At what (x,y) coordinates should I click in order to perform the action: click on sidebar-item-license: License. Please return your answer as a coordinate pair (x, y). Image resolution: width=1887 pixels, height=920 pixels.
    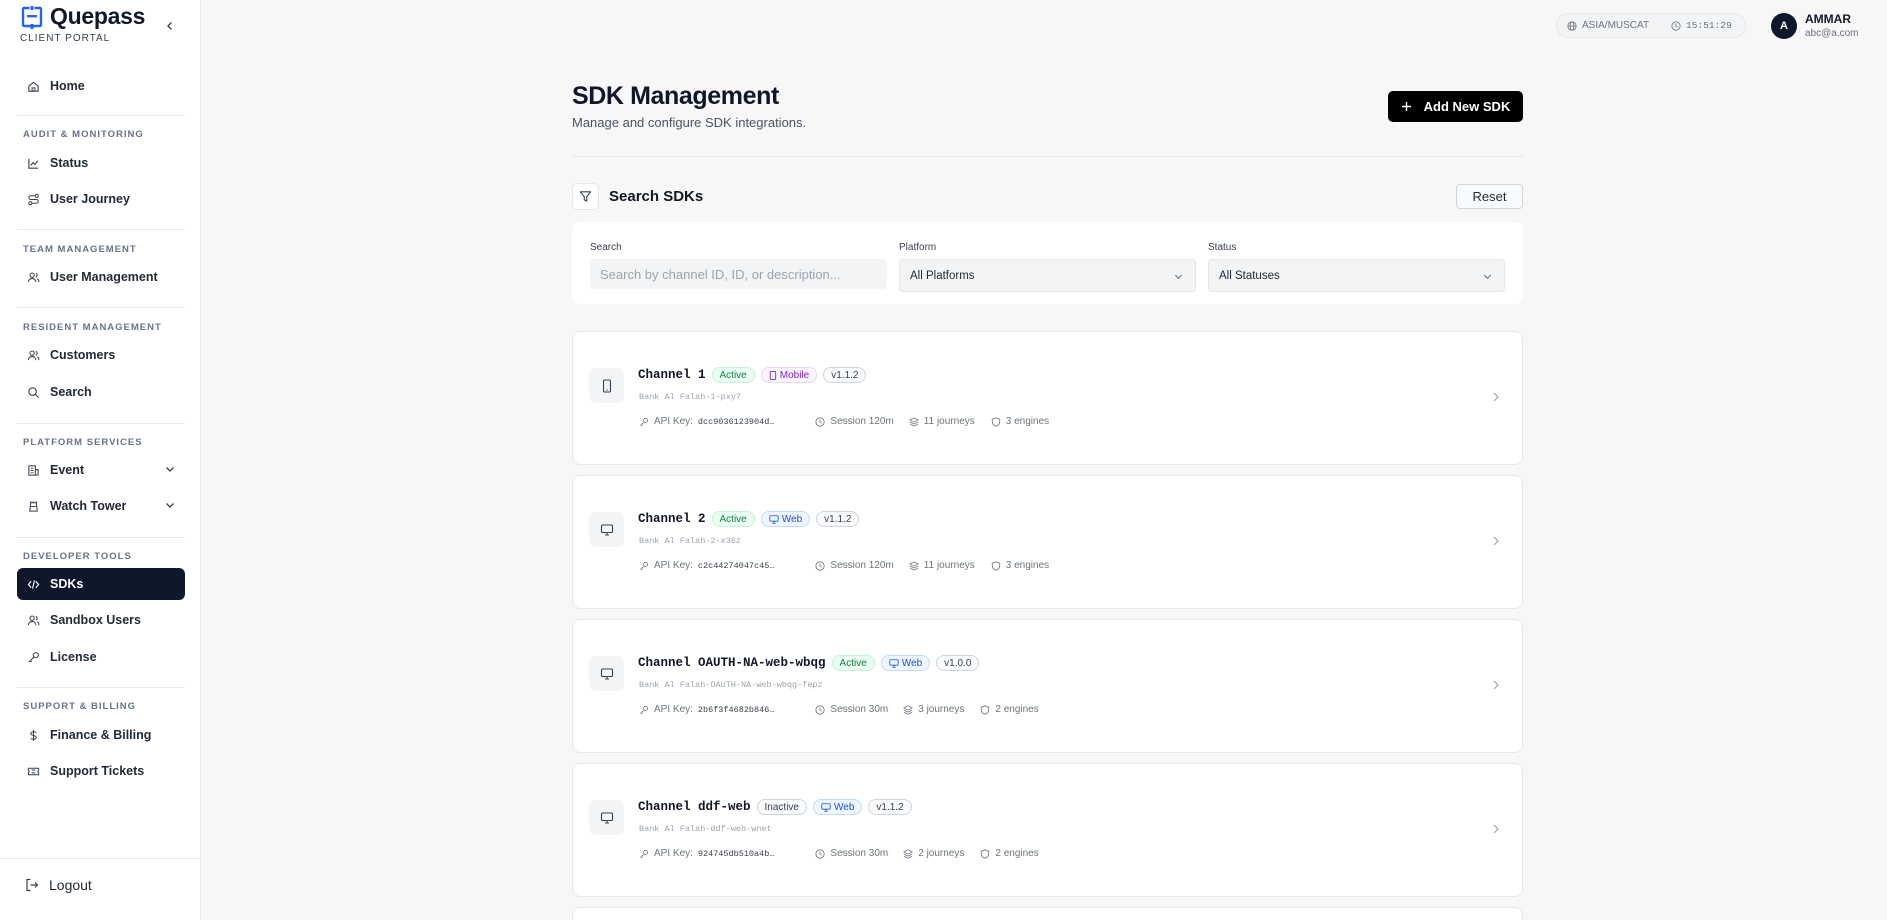
    Looking at the image, I should click on (101, 657).